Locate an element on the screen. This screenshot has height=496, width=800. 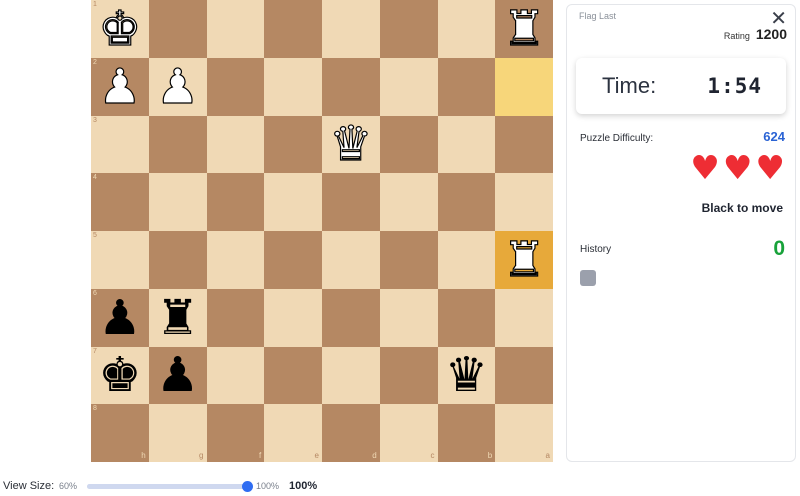
square-d1 is located at coordinates (351, 29).